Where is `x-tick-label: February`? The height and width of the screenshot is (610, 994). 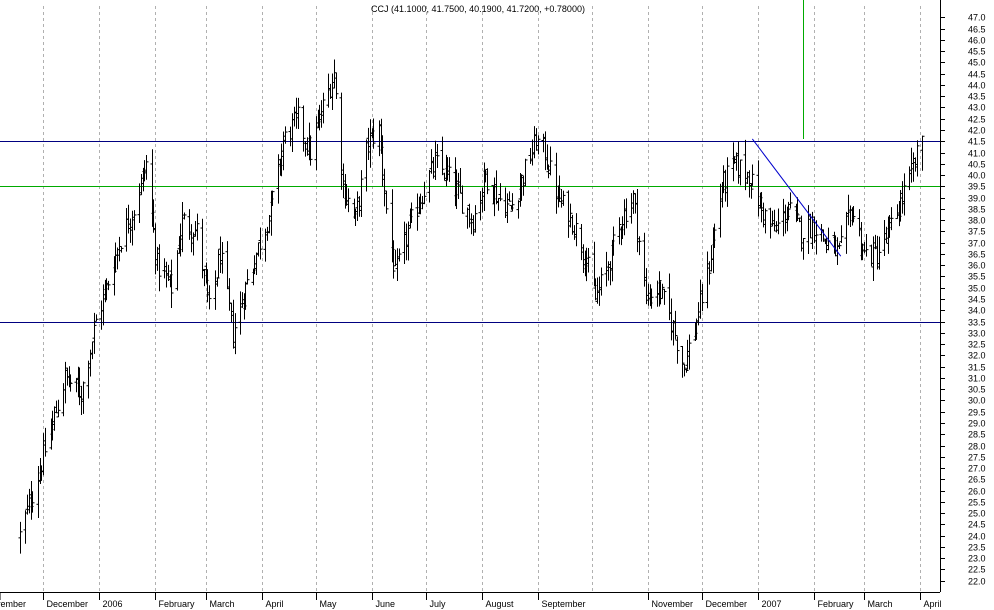
x-tick-label: February is located at coordinates (177, 604).